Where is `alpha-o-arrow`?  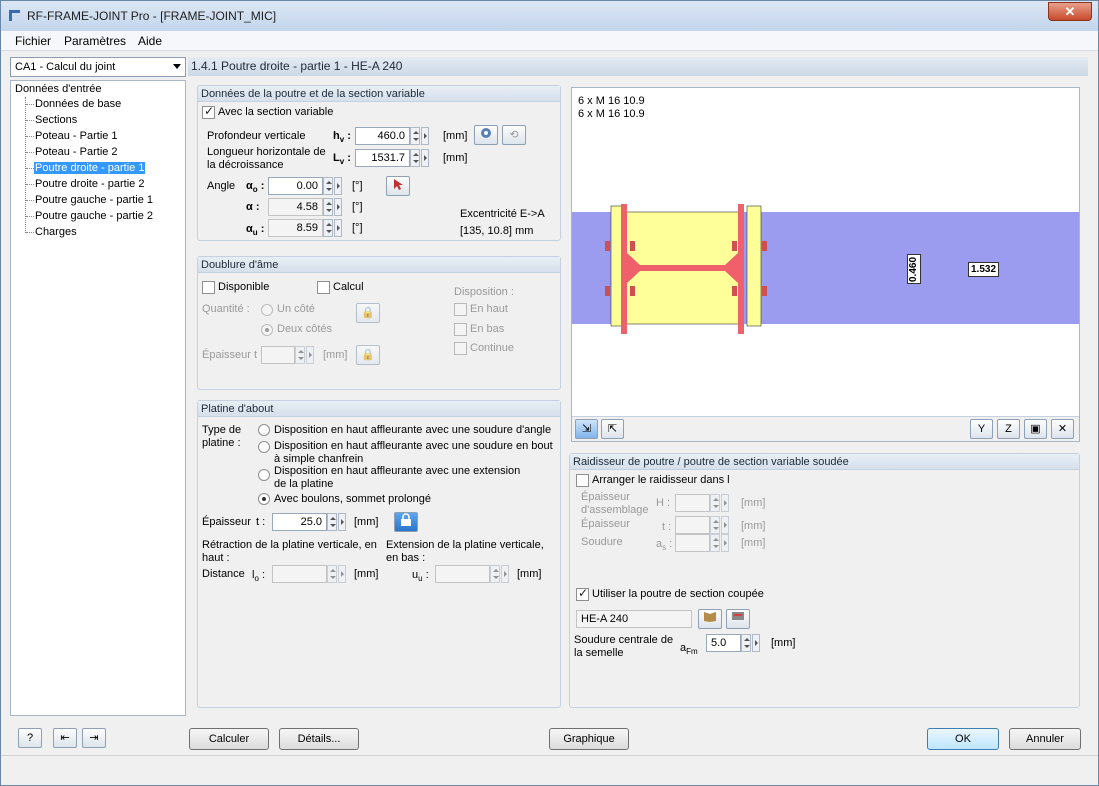
alpha-o-arrow is located at coordinates (338, 186).